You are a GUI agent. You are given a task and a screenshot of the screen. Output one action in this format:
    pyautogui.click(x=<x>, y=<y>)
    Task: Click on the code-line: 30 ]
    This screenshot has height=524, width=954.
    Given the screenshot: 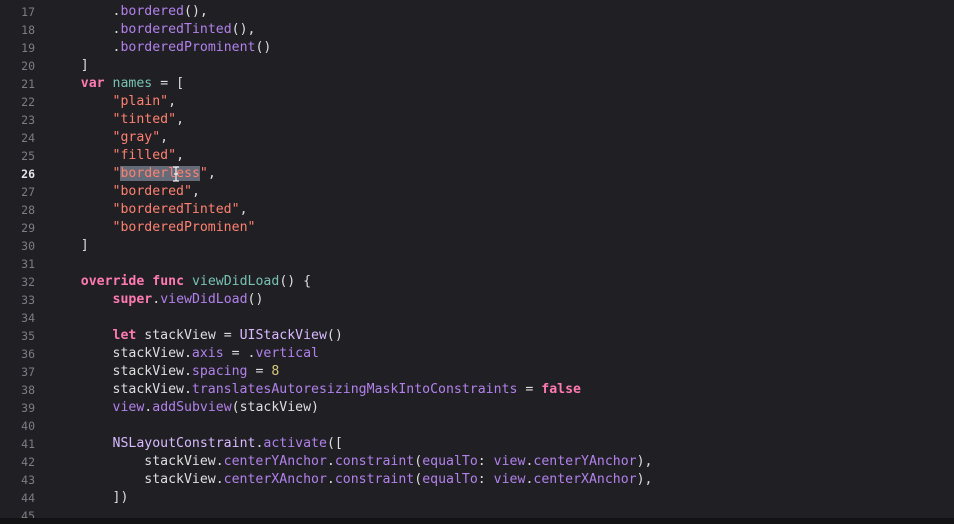 What is the action you would take?
    pyautogui.click(x=477, y=246)
    